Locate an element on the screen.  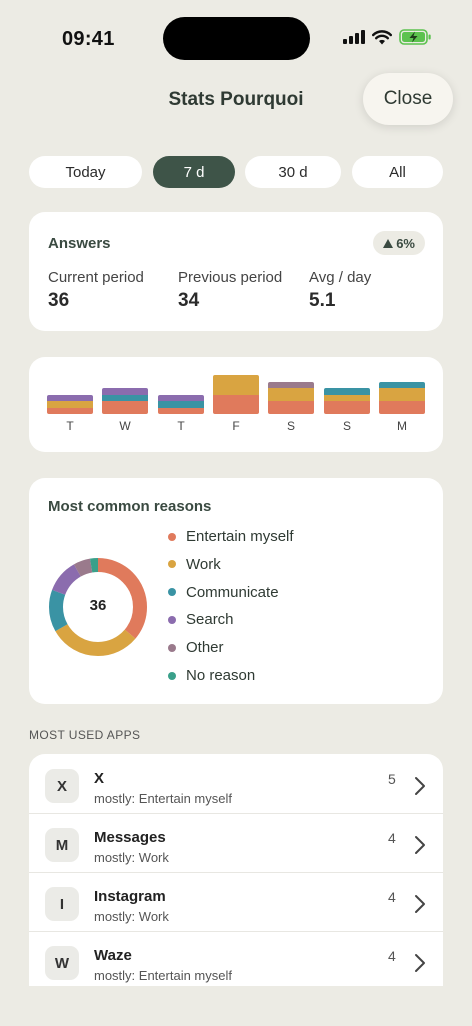
day-label: F is located at coordinates (236, 426).